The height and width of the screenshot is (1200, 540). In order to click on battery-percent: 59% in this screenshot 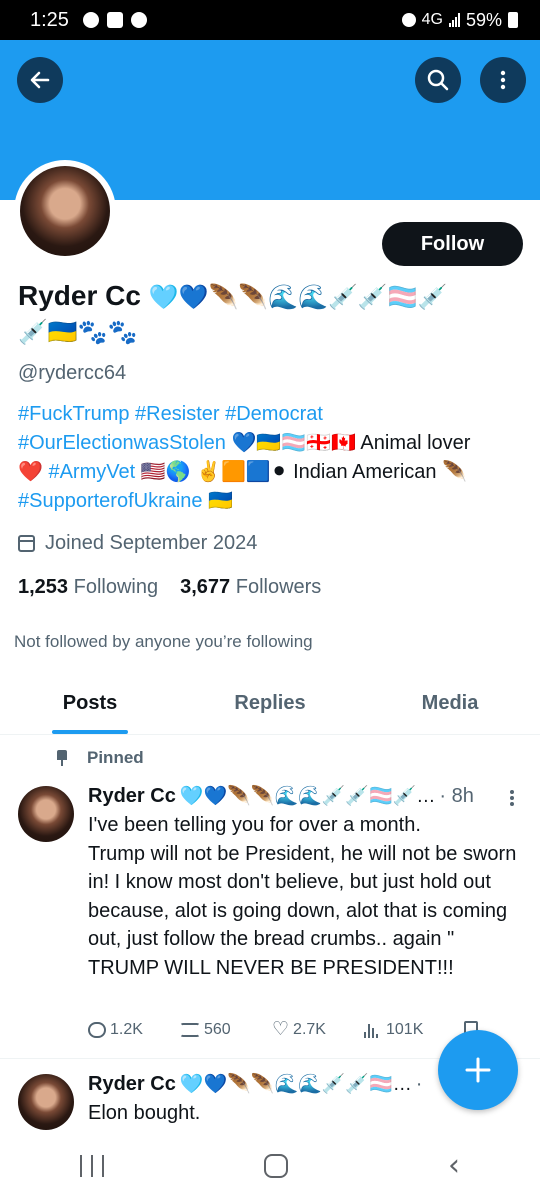, I will do `click(483, 19)`.